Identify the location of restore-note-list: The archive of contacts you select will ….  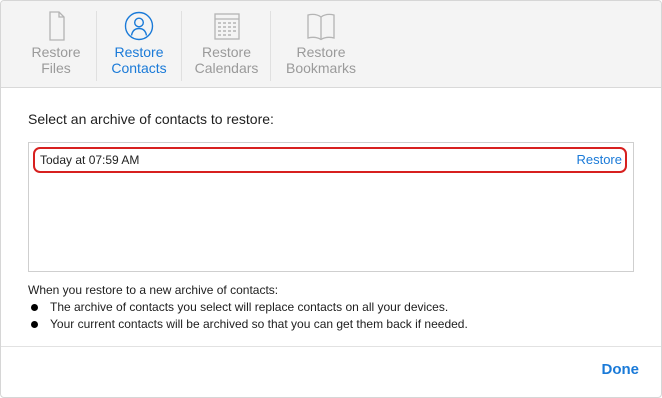
(248, 316).